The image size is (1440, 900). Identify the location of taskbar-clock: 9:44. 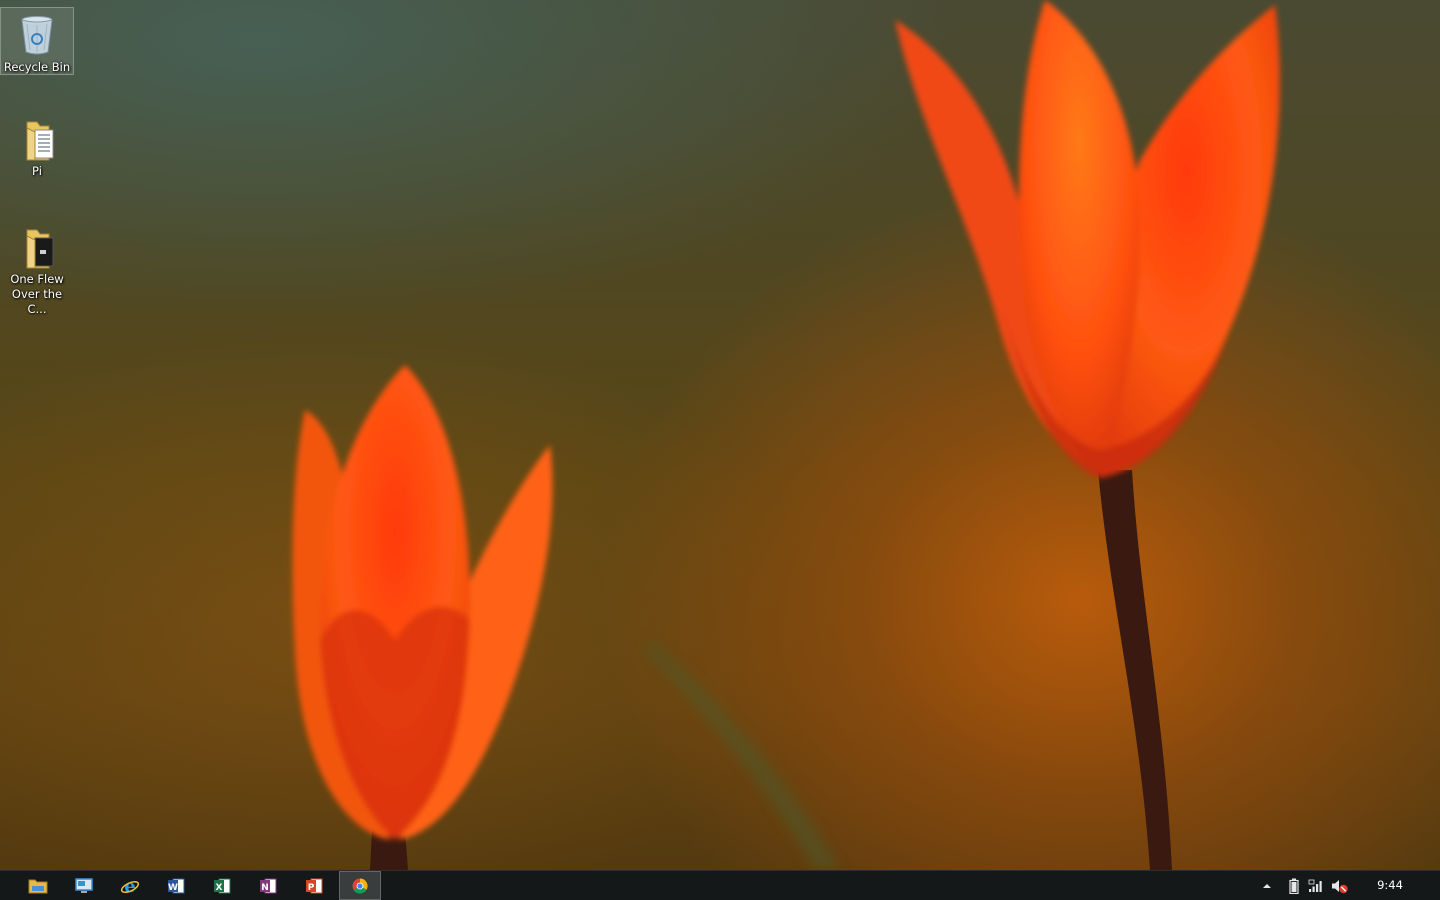
(1390, 885).